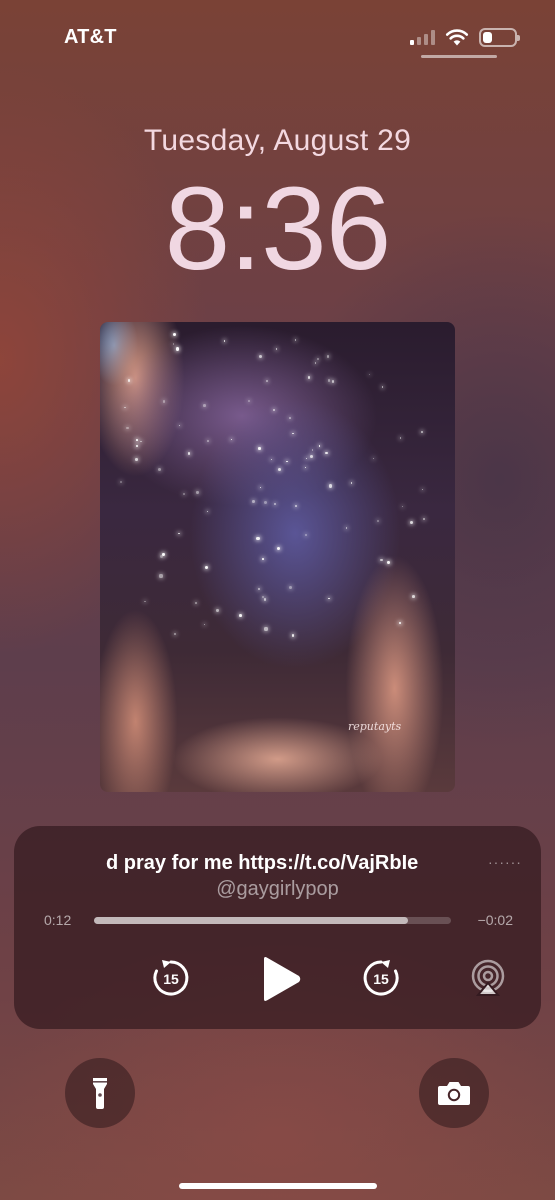 The image size is (555, 1200). I want to click on status-icons, so click(465, 37).